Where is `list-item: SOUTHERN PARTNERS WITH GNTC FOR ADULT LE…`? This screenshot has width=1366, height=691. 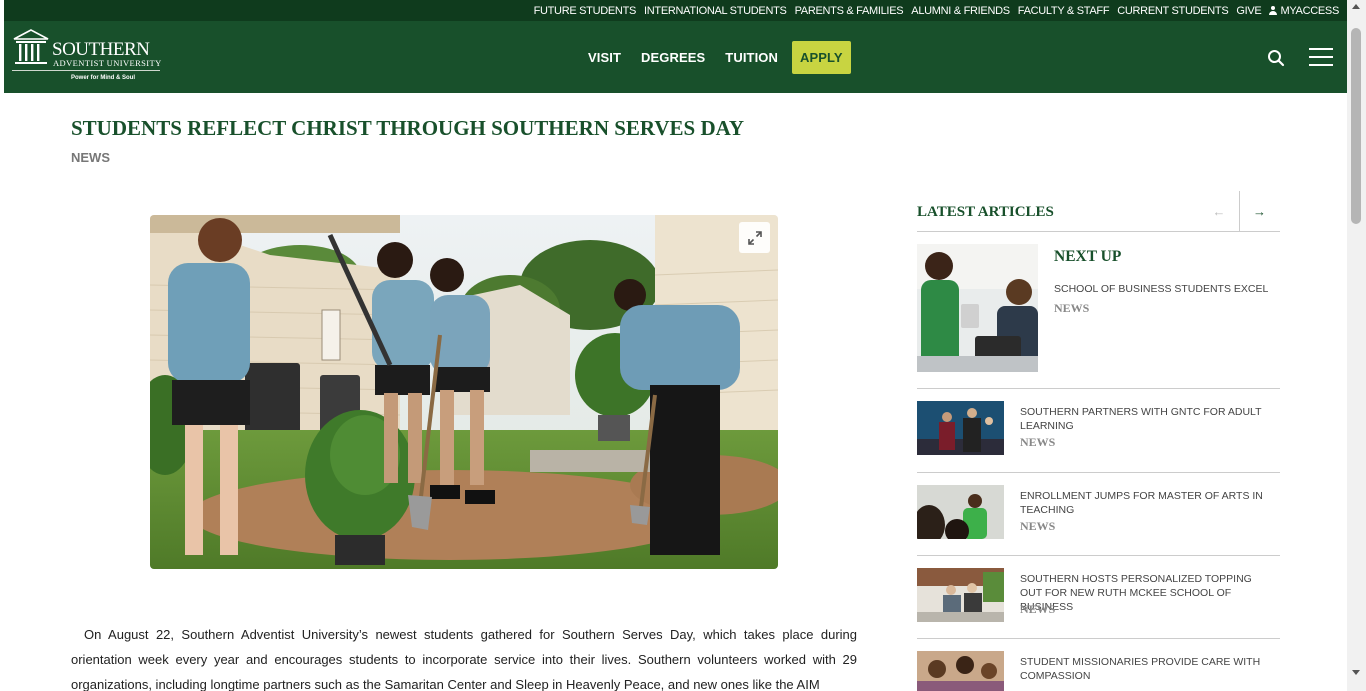 list-item: SOUTHERN PARTNERS WITH GNTC FOR ADULT LE… is located at coordinates (1098, 429).